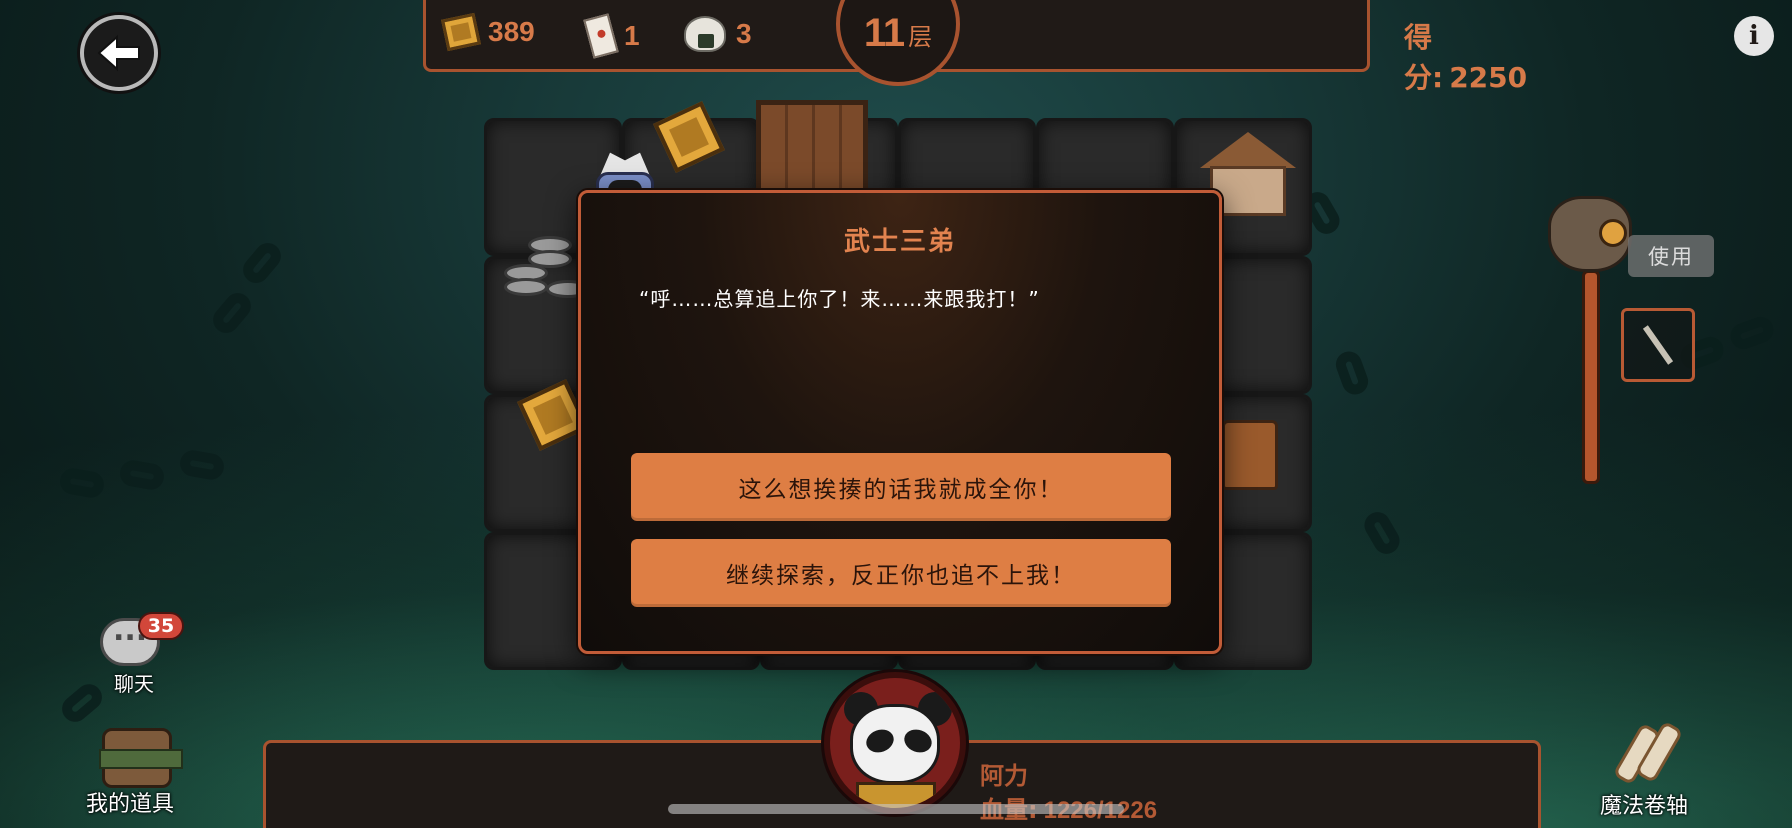 Image resolution: width=1792 pixels, height=828 pixels. What do you see at coordinates (705, 34) in the screenshot?
I see `rice-ball-icon` at bounding box center [705, 34].